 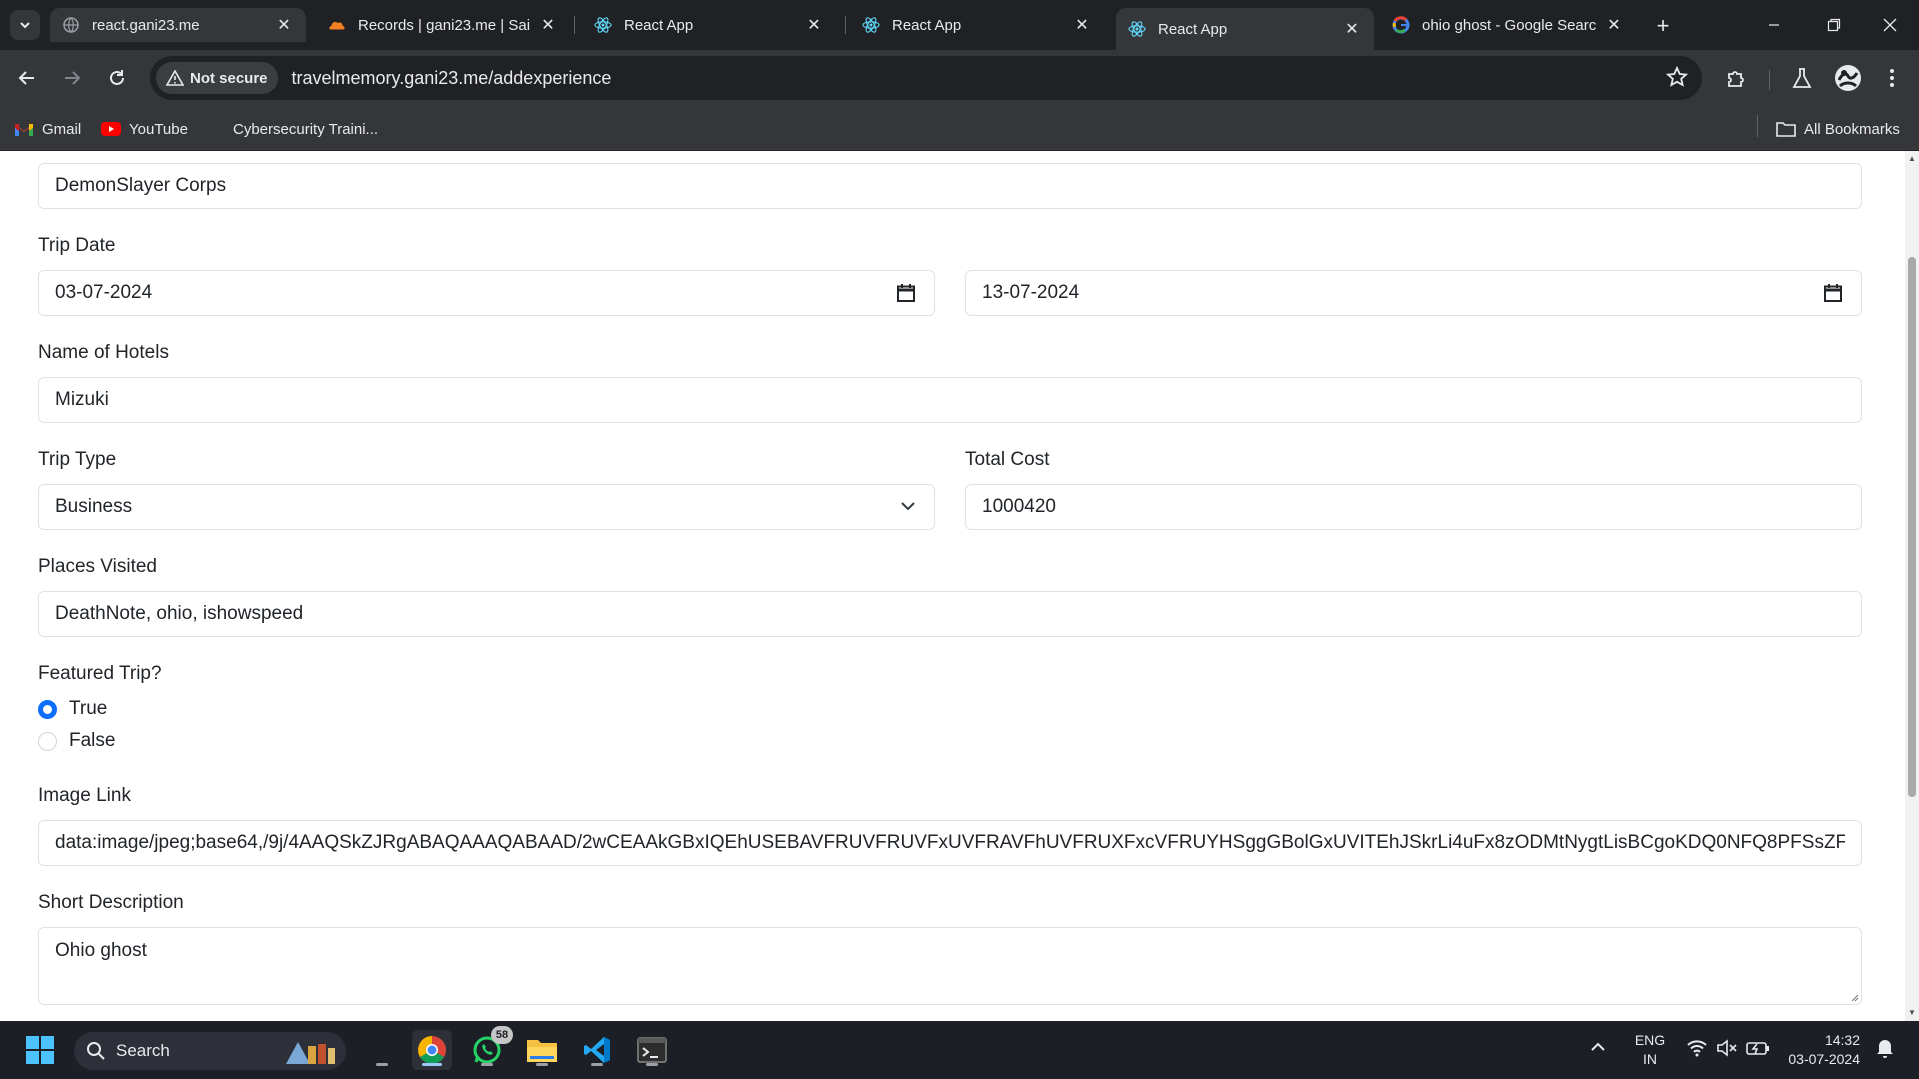 I want to click on vscode-icon, so click(x=597, y=1050).